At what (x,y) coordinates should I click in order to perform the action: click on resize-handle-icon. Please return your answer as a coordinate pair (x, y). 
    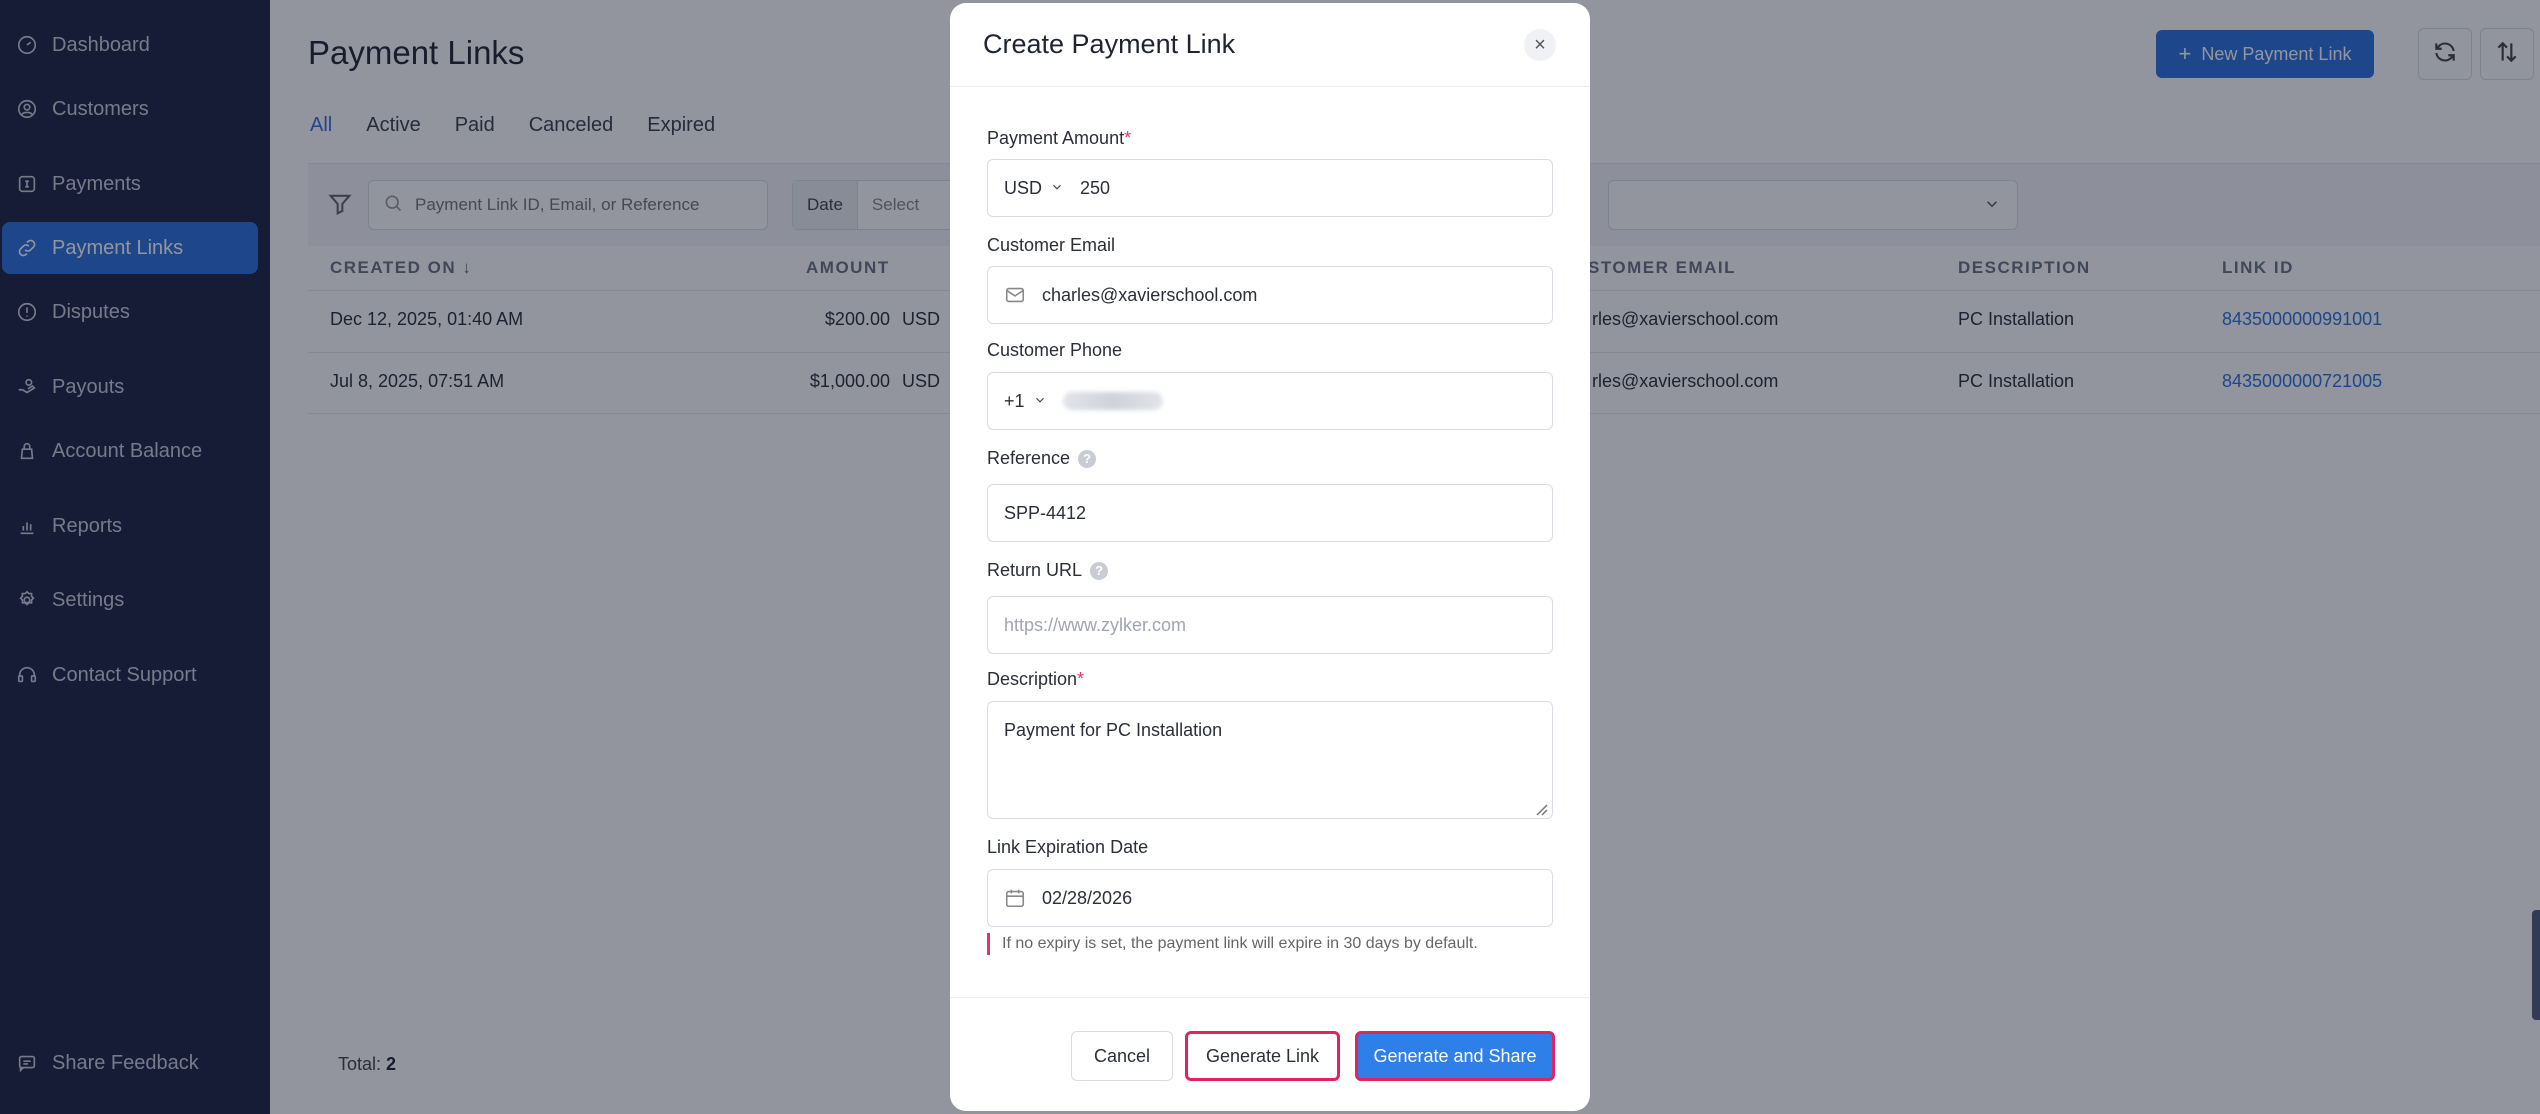
    Looking at the image, I should click on (1541, 808).